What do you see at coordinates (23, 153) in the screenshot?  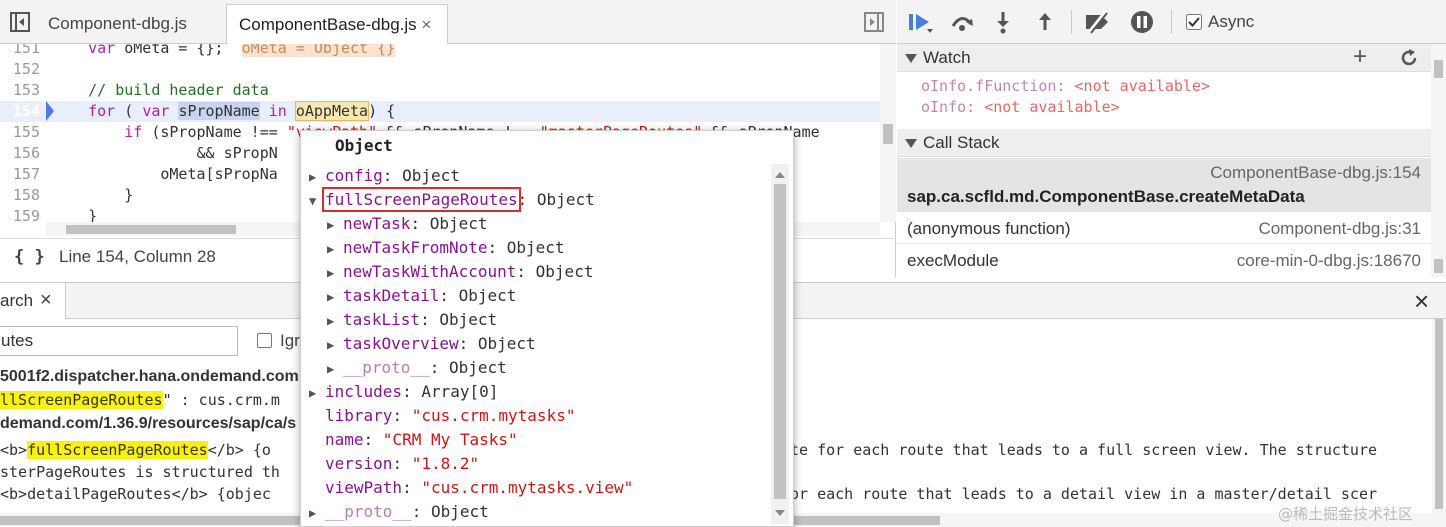 I see `line-number: 156` at bounding box center [23, 153].